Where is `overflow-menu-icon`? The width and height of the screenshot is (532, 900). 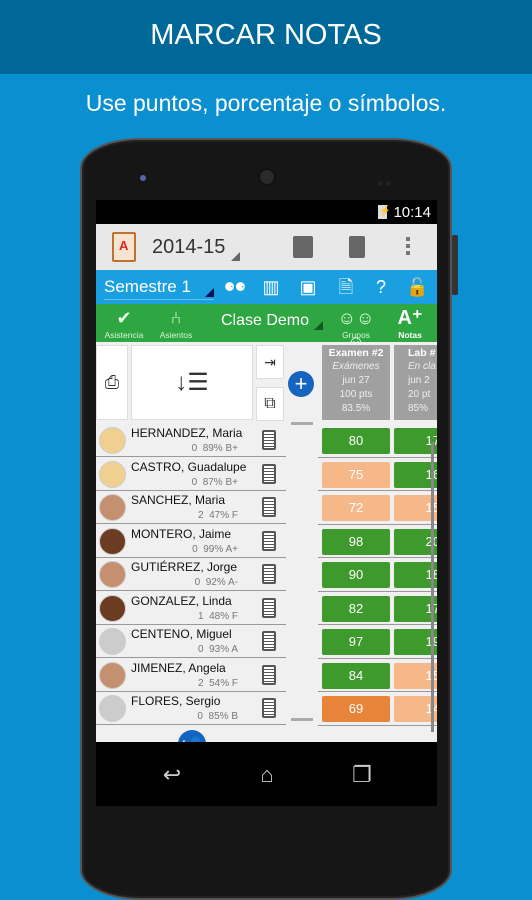
overflow-menu-icon is located at coordinates (408, 247).